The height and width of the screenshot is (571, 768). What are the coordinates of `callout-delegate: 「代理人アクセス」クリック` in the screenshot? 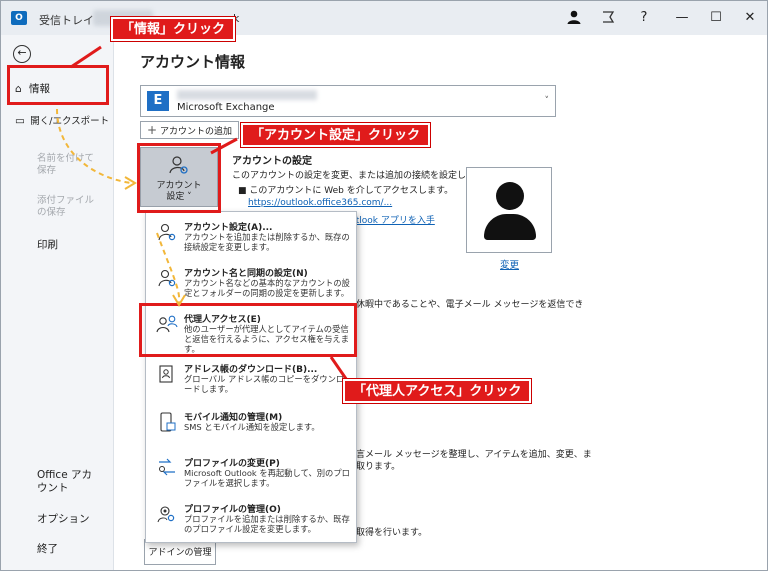 It's located at (437, 391).